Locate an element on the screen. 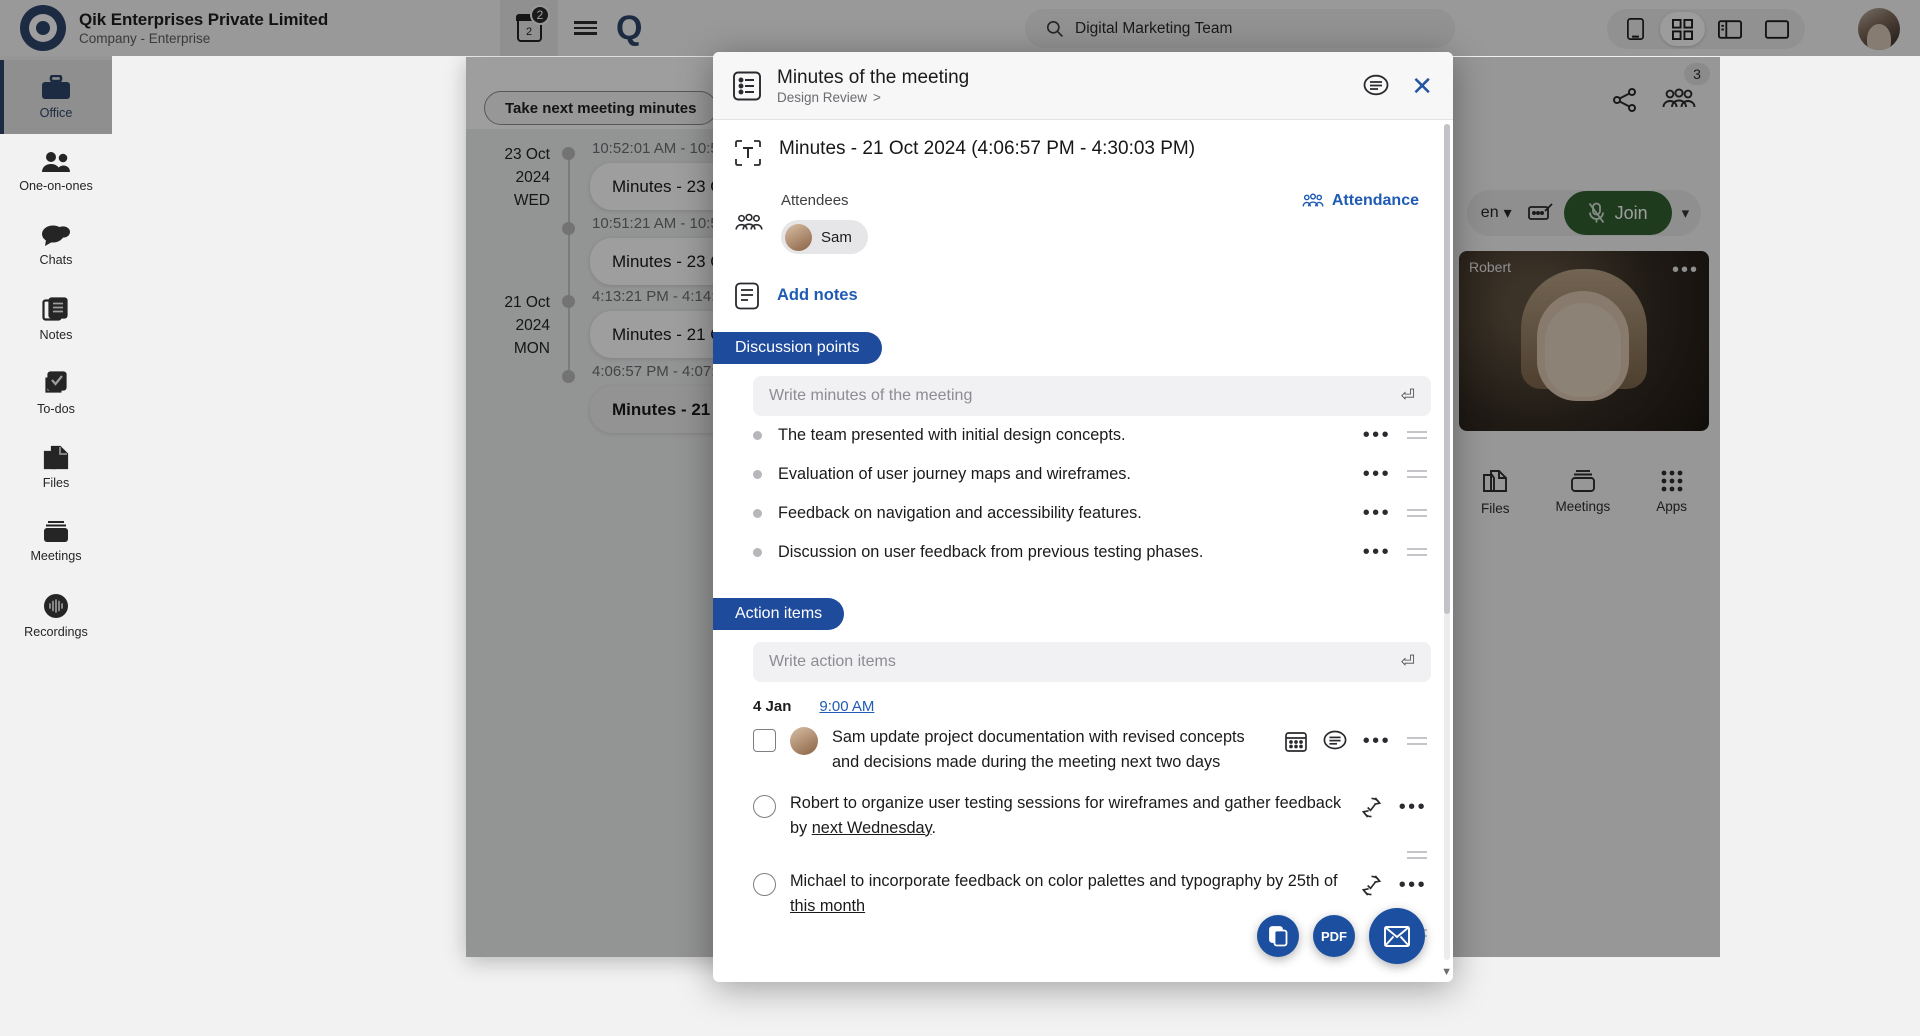 Image resolution: width=1920 pixels, height=1036 pixels. rail-item-chats: Chats is located at coordinates (56, 245).